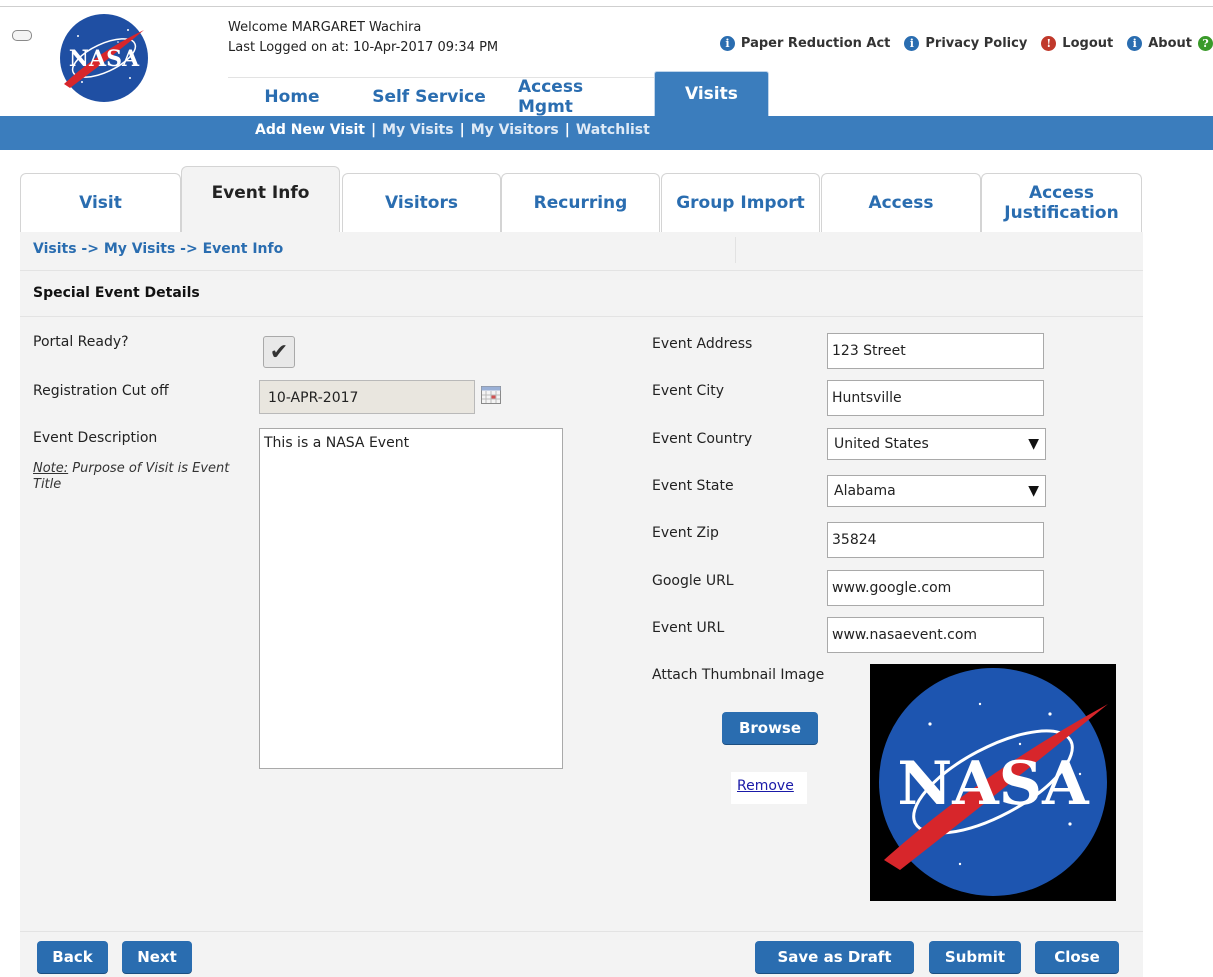 This screenshot has height=977, width=1213. What do you see at coordinates (936, 491) in the screenshot?
I see `event-state-select: Alabama ▼` at bounding box center [936, 491].